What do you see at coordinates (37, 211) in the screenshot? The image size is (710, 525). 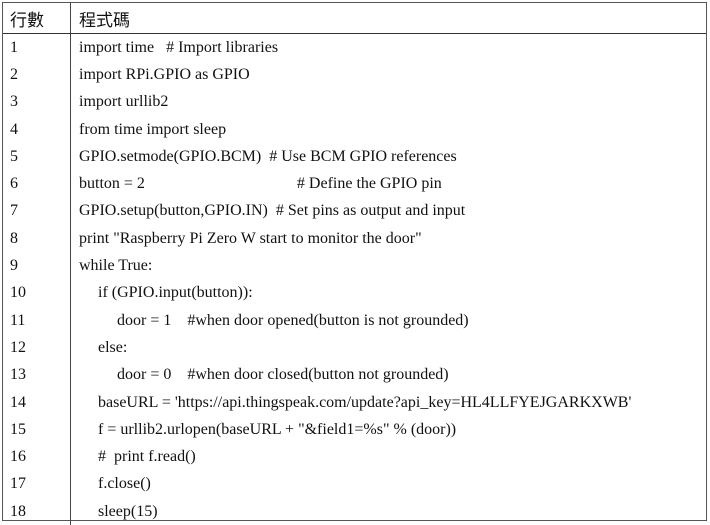 I see `line-number: 7` at bounding box center [37, 211].